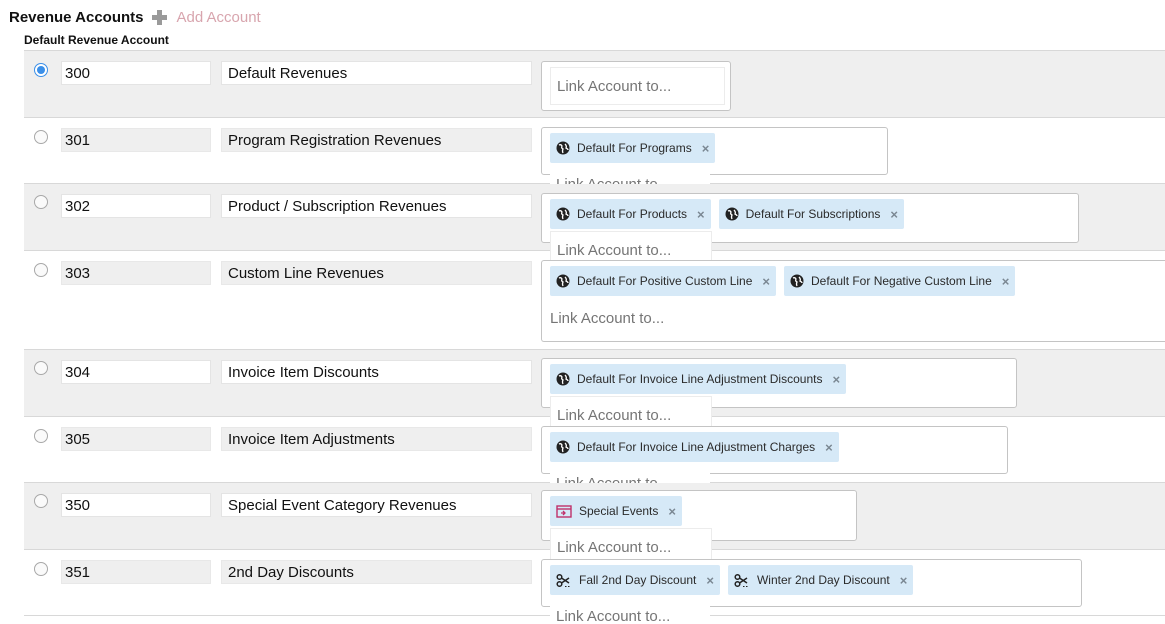 This screenshot has width=1165, height=624. Describe the element at coordinates (376, 572) in the screenshot. I see `account-name-field: 2nd Day Discounts` at that location.